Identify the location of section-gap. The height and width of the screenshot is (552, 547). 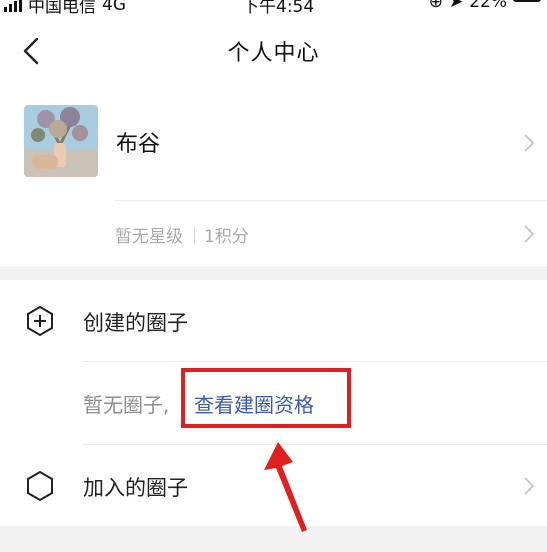
(273, 273).